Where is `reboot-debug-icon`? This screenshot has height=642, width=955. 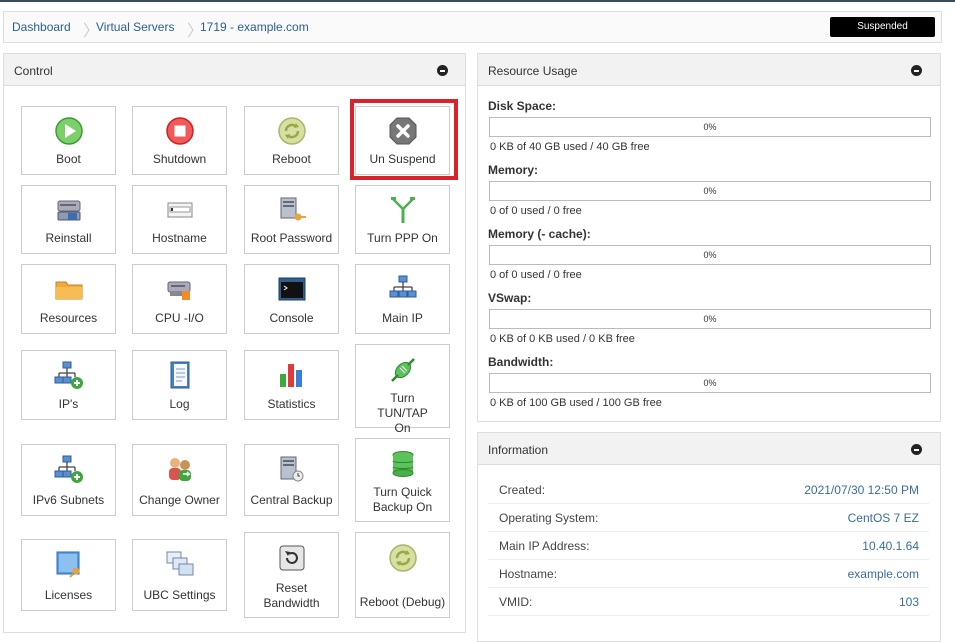
reboot-debug-icon is located at coordinates (403, 558).